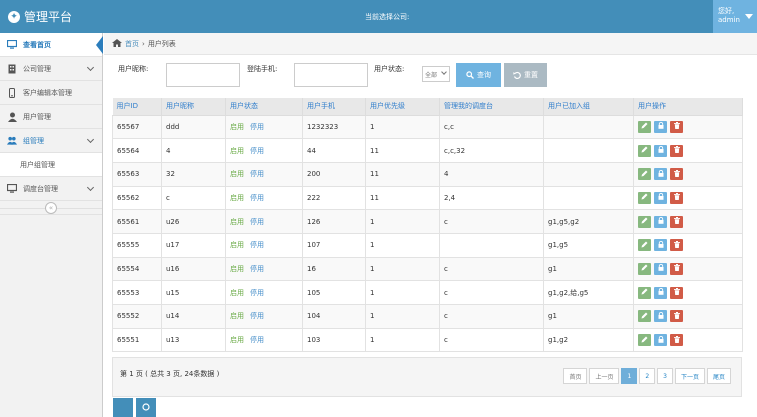 Image resolution: width=757 pixels, height=417 pixels. Describe the element at coordinates (575, 376) in the screenshot. I see `first-page-button: 首页` at that location.